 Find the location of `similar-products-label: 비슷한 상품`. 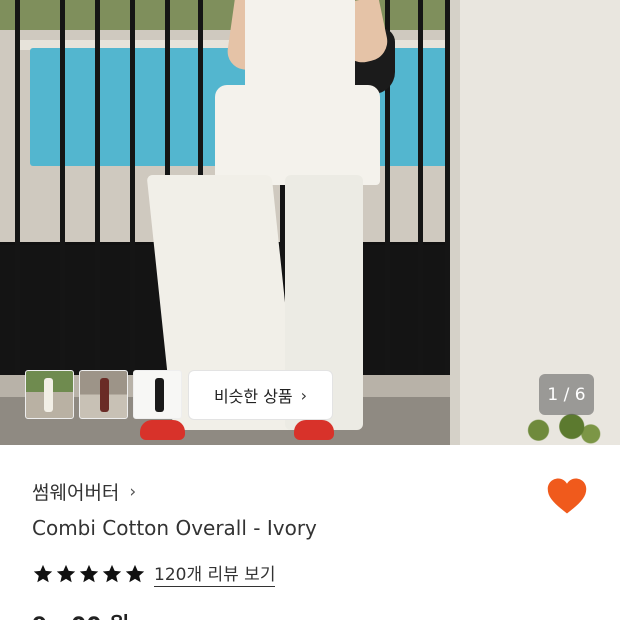

similar-products-label: 비슷한 상품 is located at coordinates (253, 396).